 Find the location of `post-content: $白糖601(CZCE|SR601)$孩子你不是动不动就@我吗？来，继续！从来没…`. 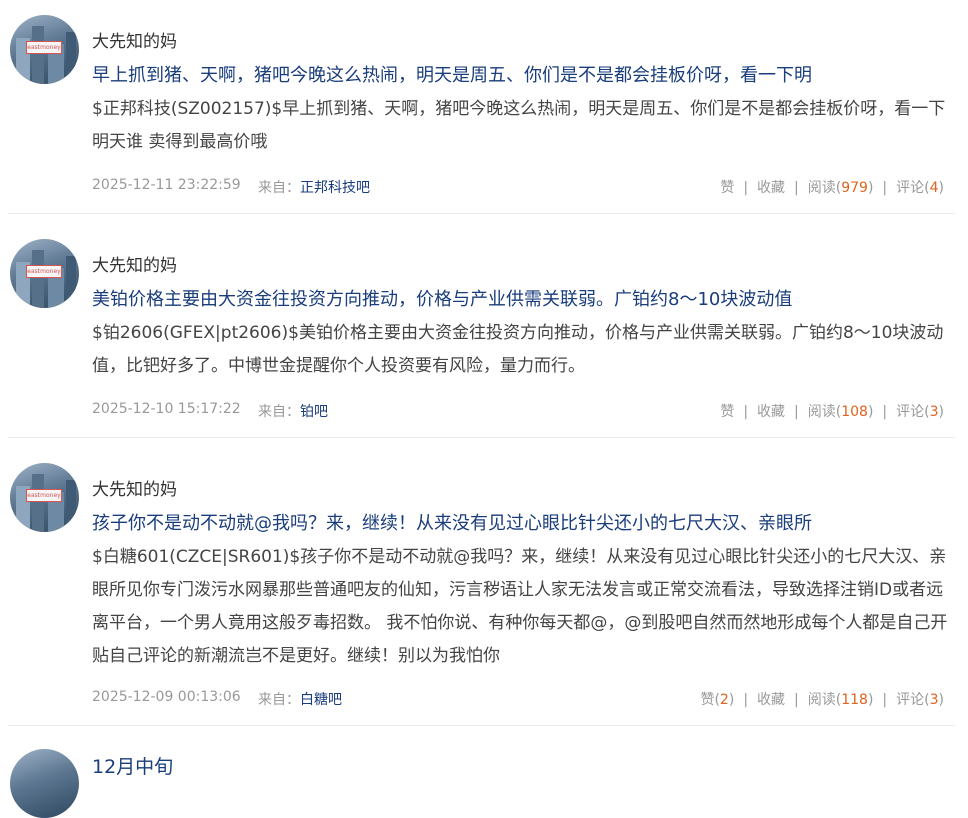

post-content: $白糖601(CZCE|SR601)$孩子你不是动不动就@我吗？来，继续！从来没… is located at coordinates (520, 606).